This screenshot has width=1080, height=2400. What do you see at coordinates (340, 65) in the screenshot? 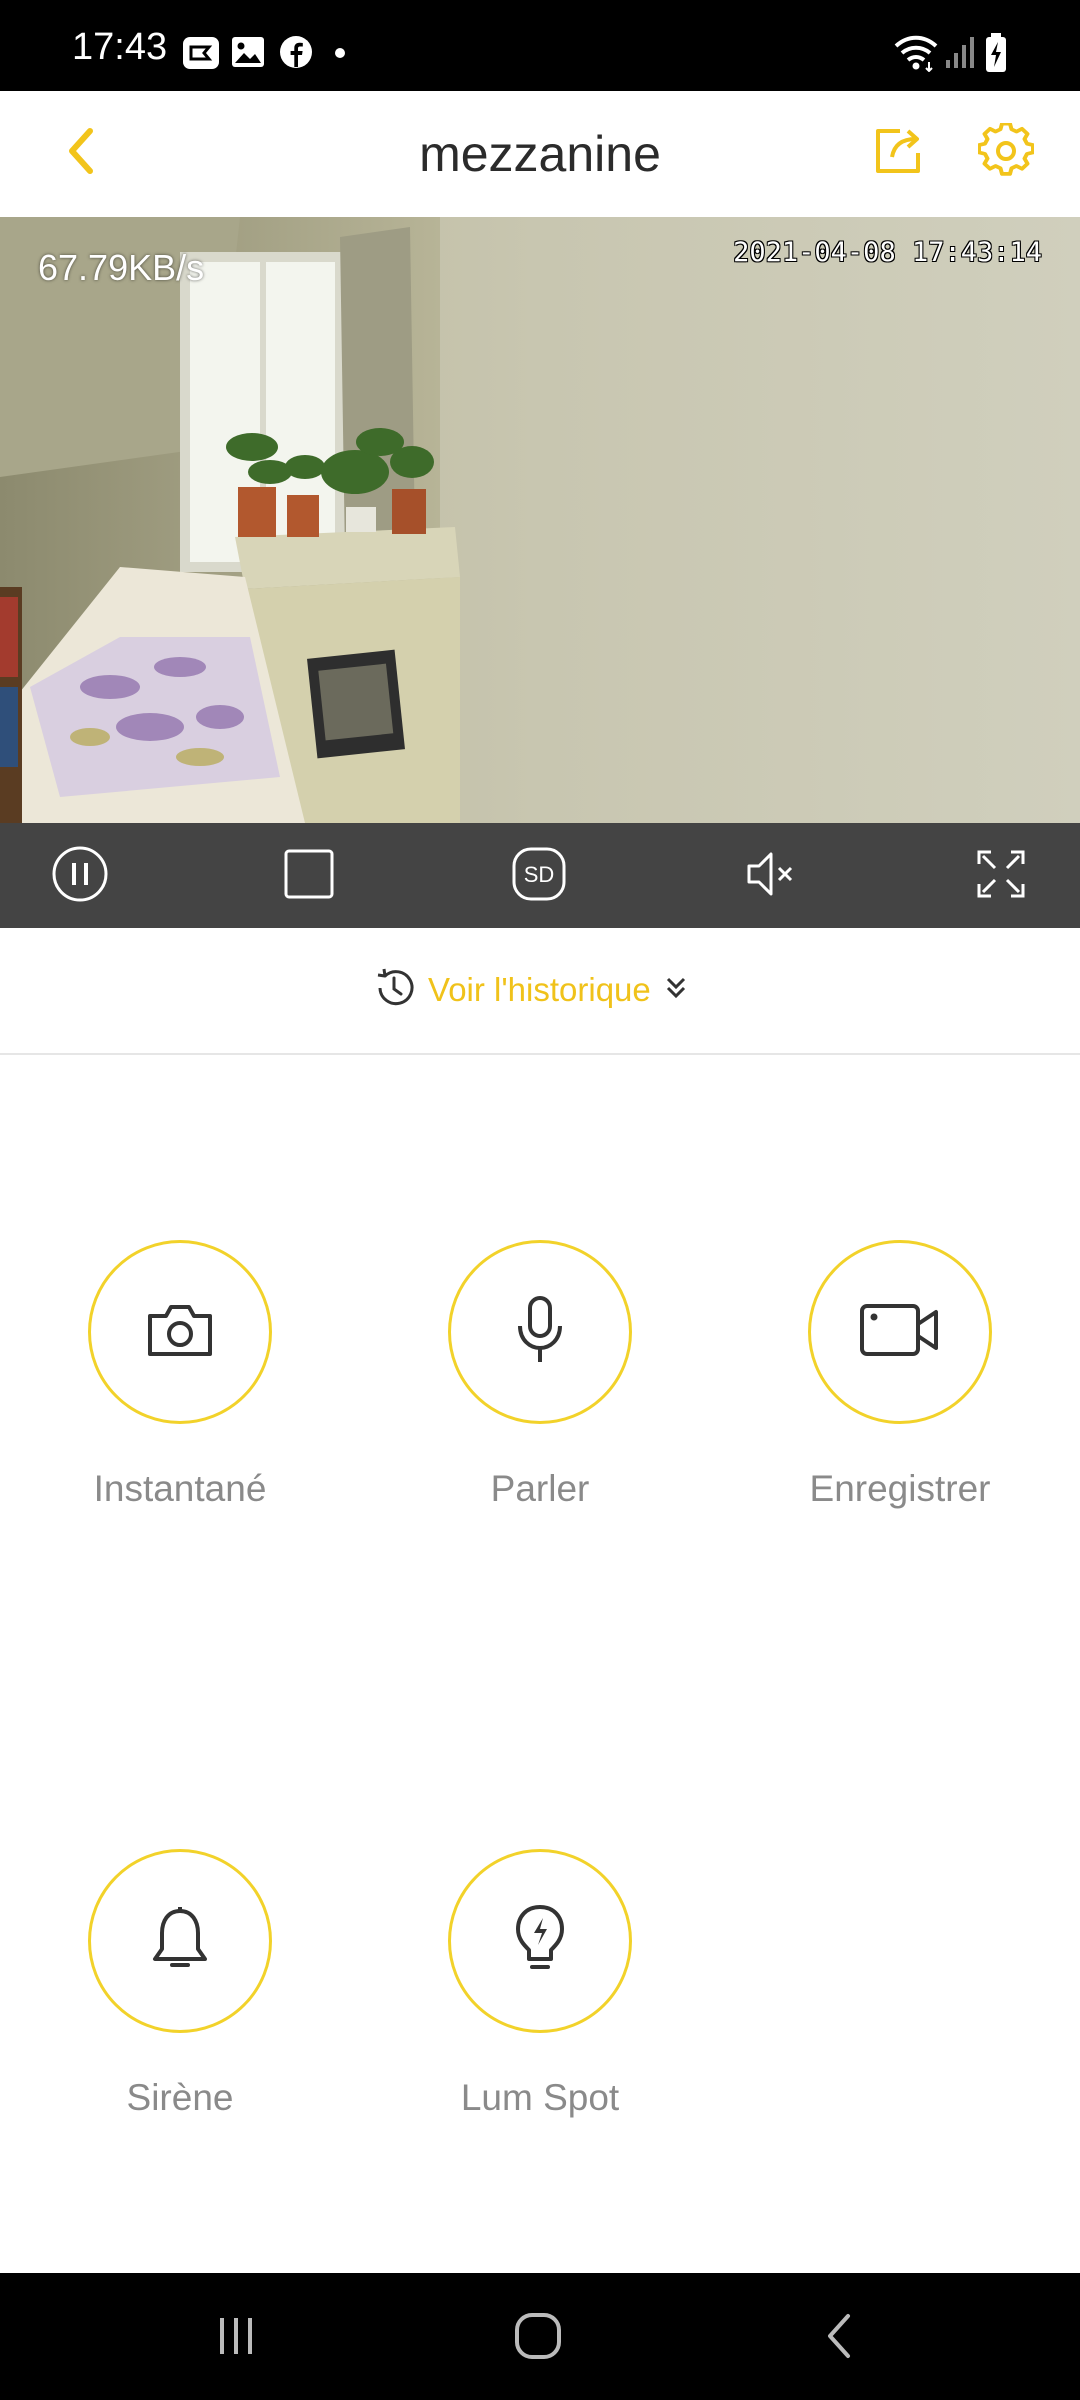
I see `dot-icon` at bounding box center [340, 65].